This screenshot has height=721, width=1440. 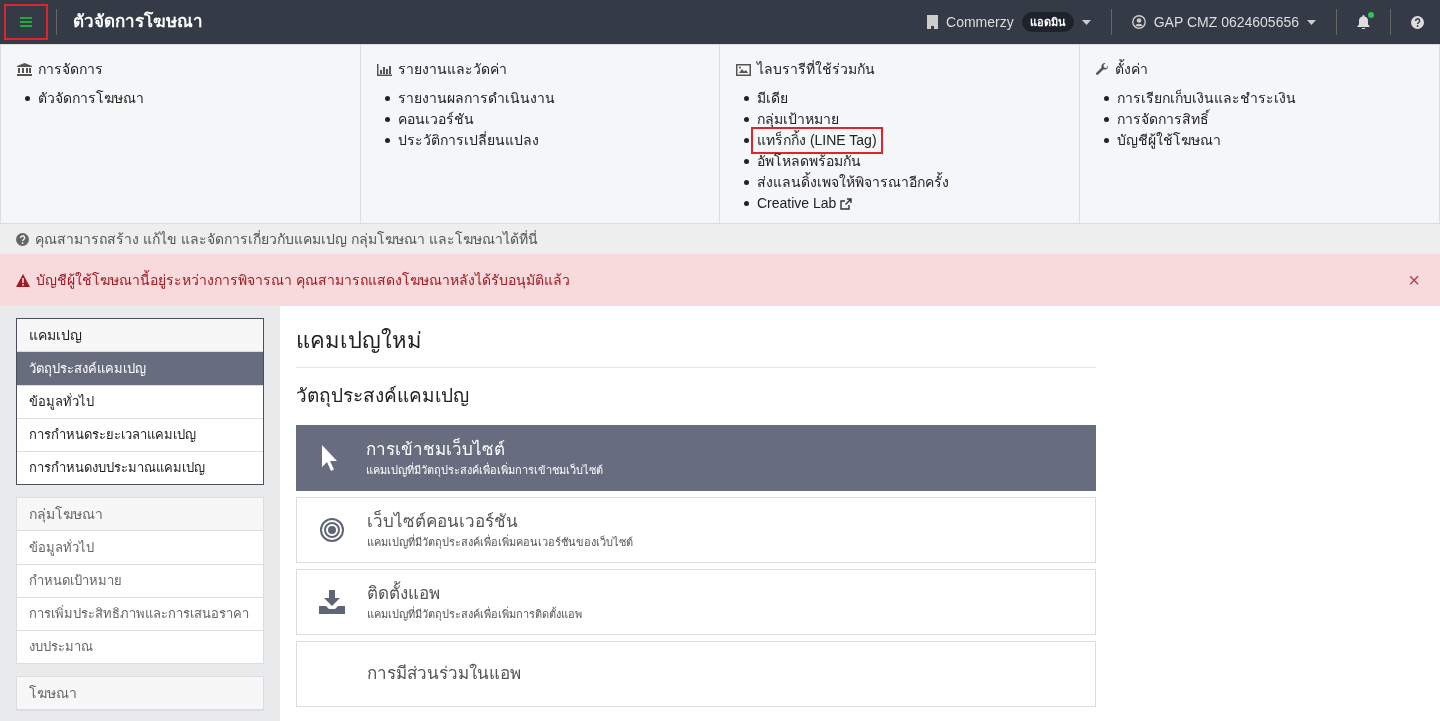 What do you see at coordinates (798, 119) in the screenshot?
I see `menu-link: กลุ่มเป้าหมาย` at bounding box center [798, 119].